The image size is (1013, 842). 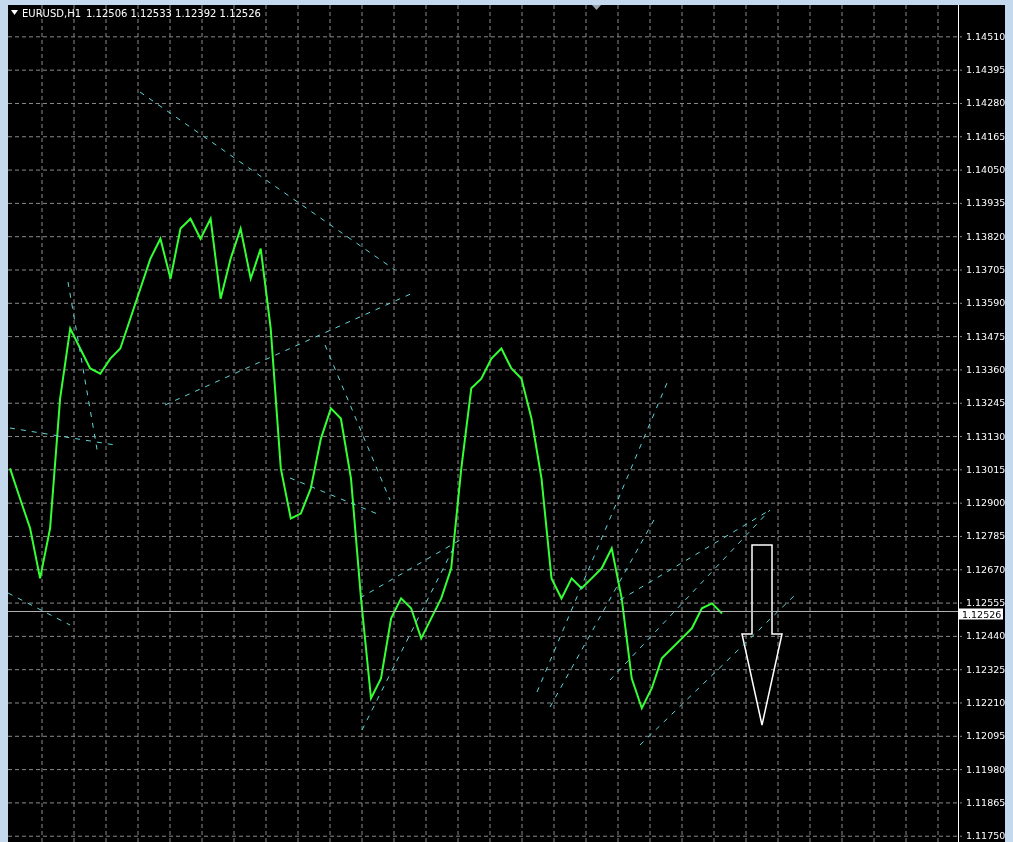 What do you see at coordinates (986, 369) in the screenshot?
I see `axis-label: 1.13360` at bounding box center [986, 369].